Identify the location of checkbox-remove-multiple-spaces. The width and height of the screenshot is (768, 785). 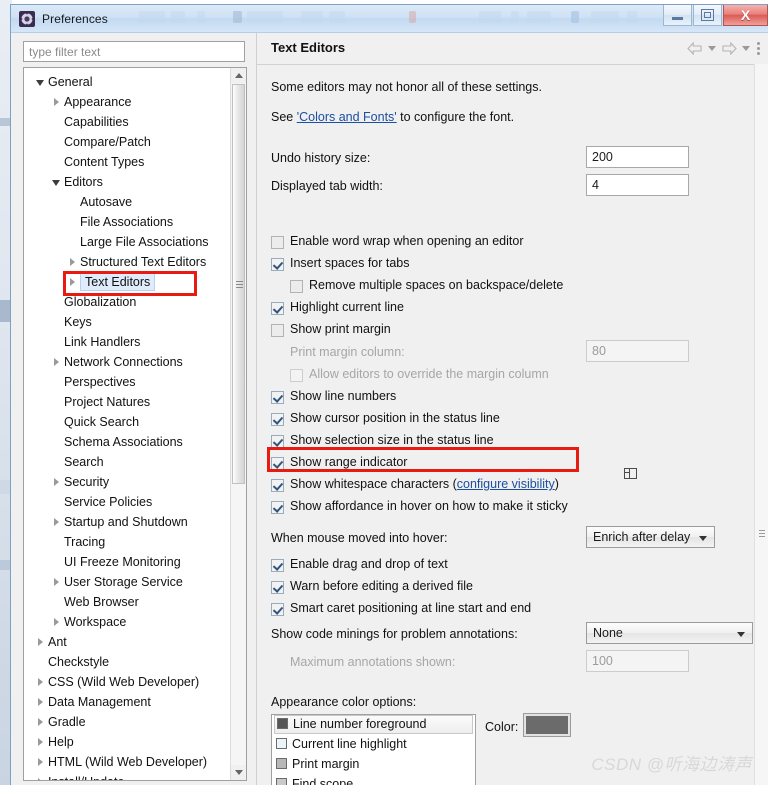
(296, 286).